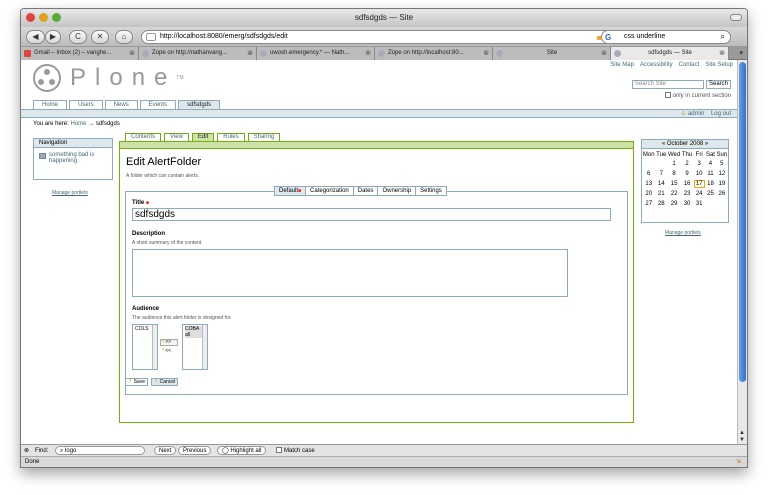 This screenshot has width=768, height=495. I want to click on site-map-link: Site Map, so click(622, 65).